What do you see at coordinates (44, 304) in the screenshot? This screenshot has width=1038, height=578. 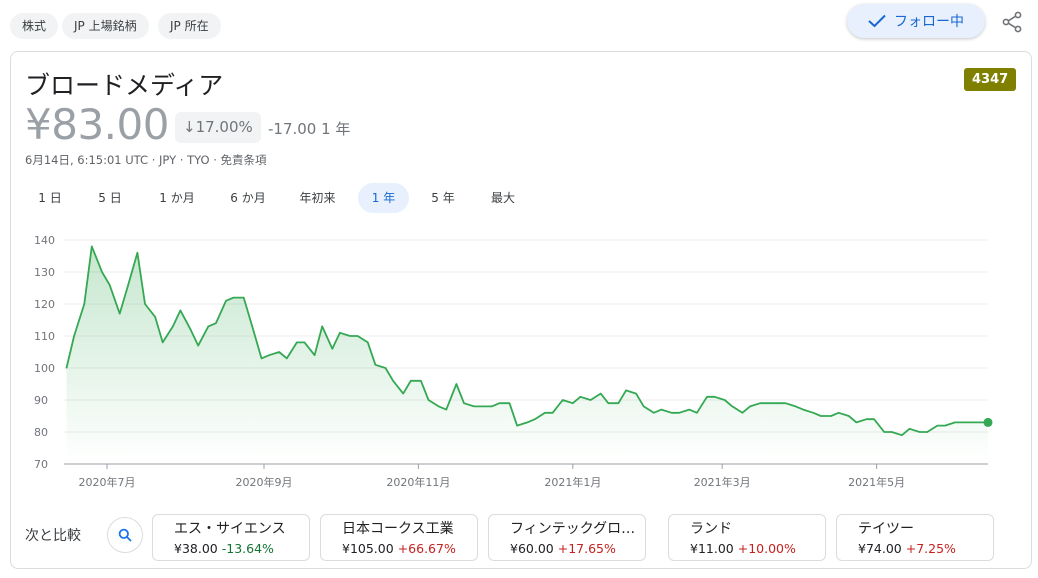 I see `y-tick-label: 120` at bounding box center [44, 304].